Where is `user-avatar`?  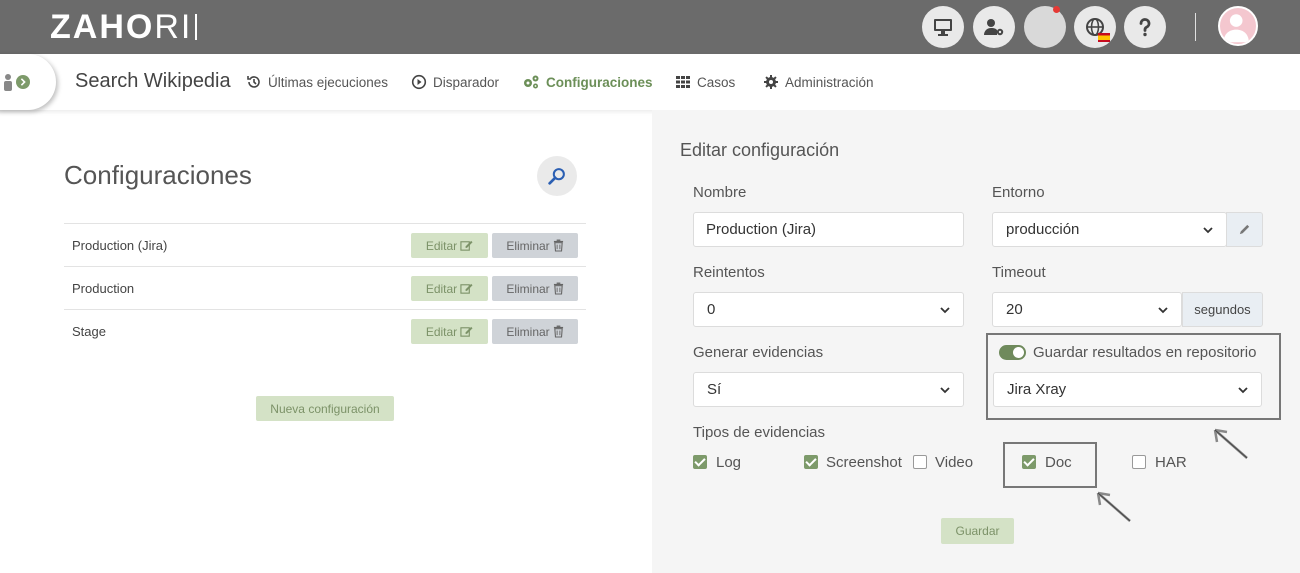
user-avatar is located at coordinates (1238, 26).